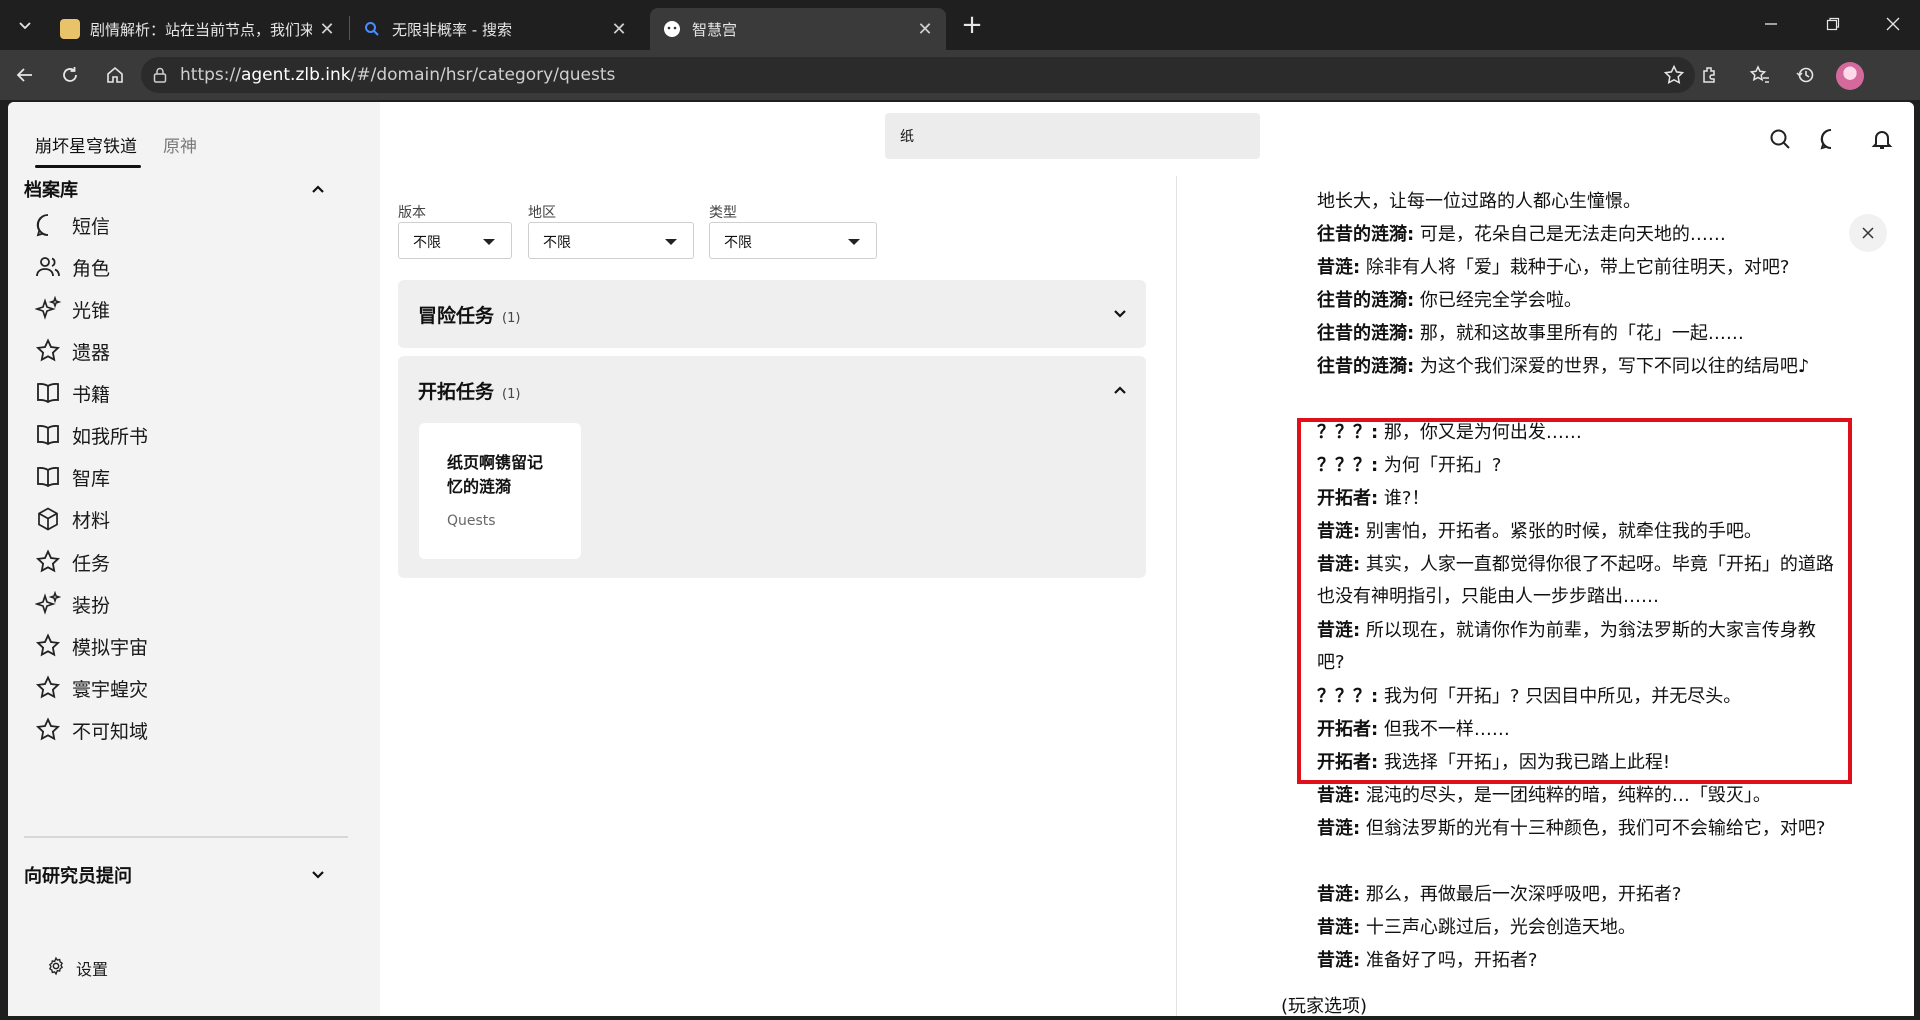 This screenshot has width=1920, height=1020. Describe the element at coordinates (91, 520) in the screenshot. I see `sidebar-item-label: 材料` at that location.